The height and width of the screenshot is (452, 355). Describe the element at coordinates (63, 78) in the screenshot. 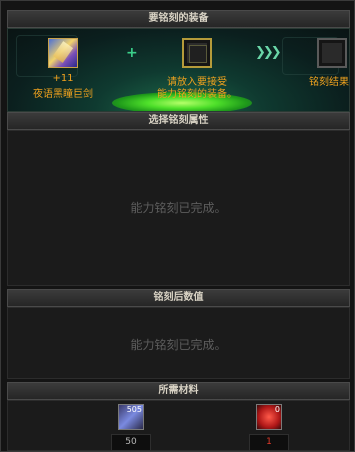

I see `item-level: +11` at that location.